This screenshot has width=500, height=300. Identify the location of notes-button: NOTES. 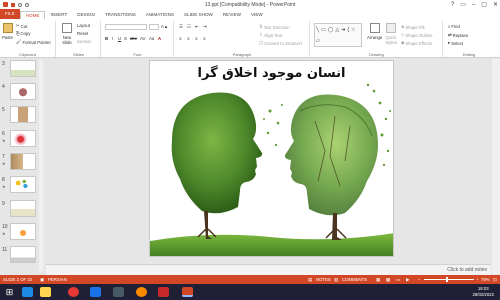
(323, 279).